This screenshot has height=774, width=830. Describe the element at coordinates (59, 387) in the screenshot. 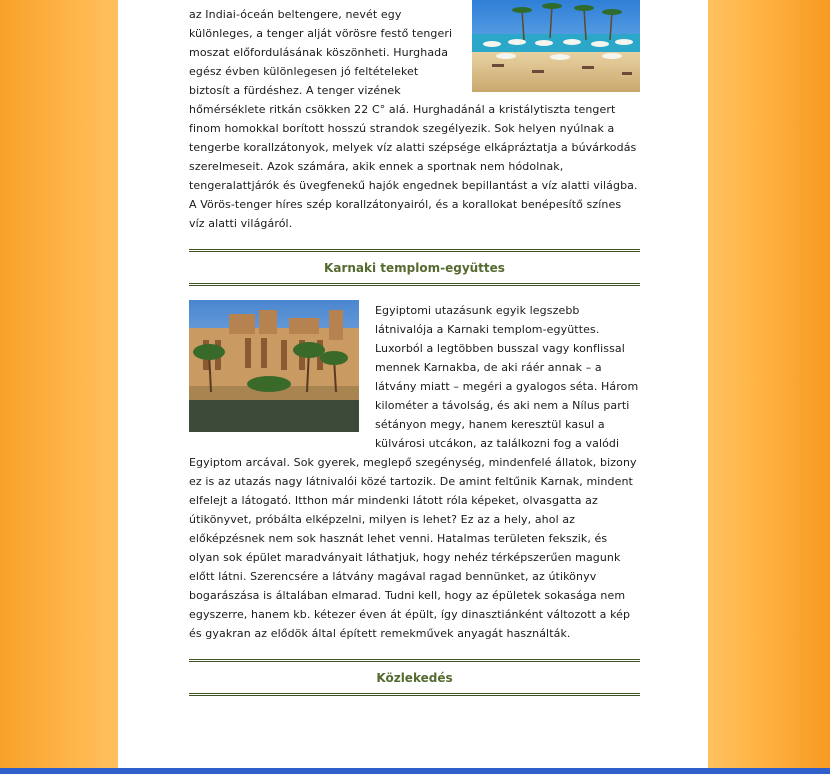

I see `left-orange-margin` at that location.